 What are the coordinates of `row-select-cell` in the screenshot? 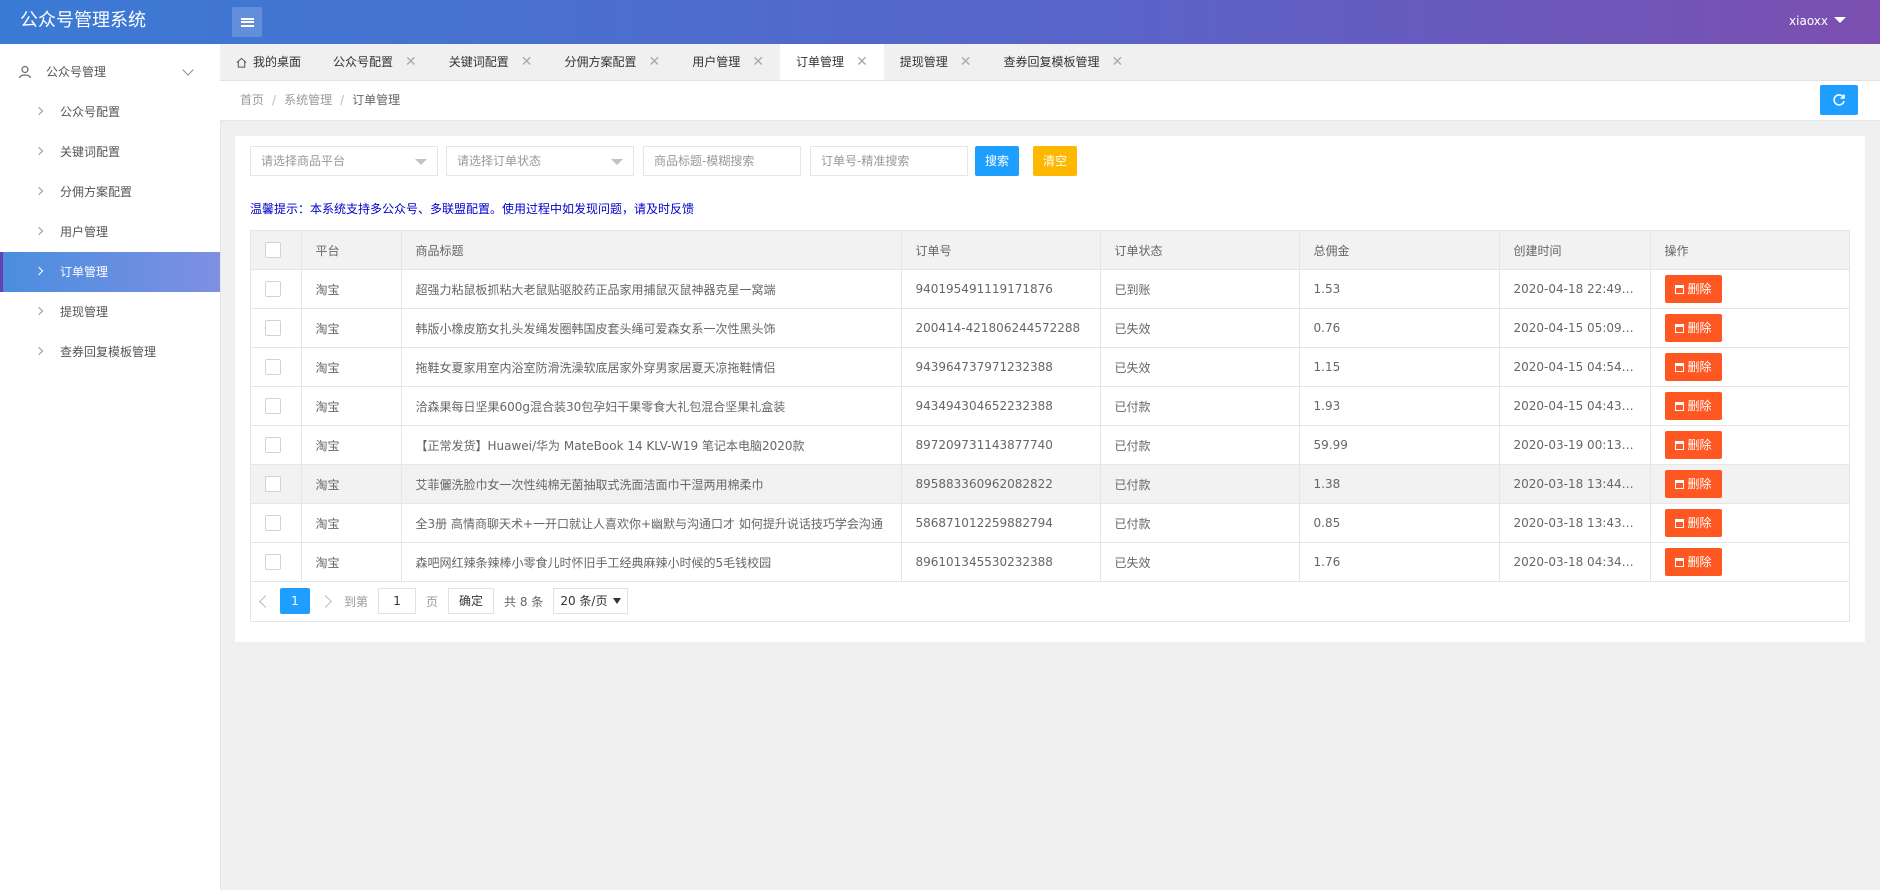 It's located at (276, 289).